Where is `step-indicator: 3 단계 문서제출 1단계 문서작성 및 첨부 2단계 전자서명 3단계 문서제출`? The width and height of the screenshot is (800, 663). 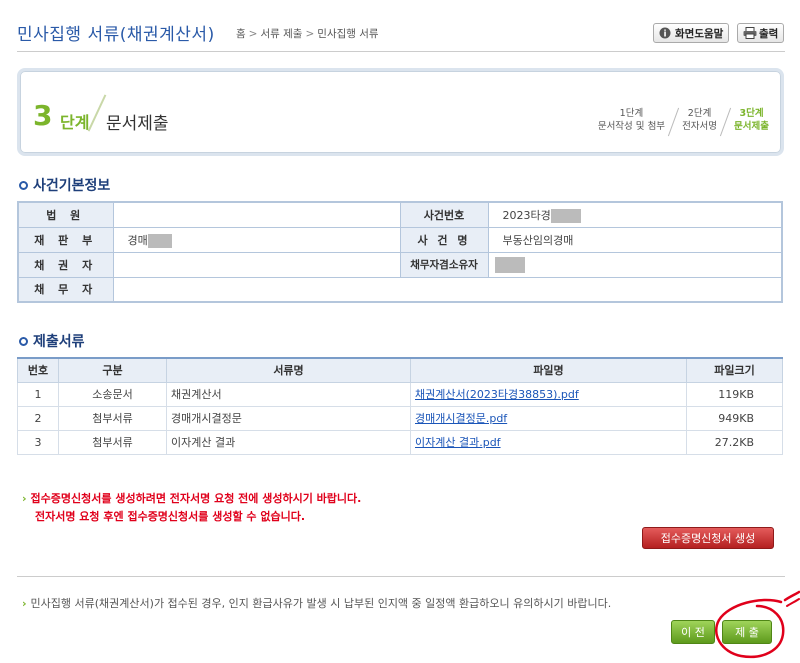 step-indicator: 3 단계 문서제출 1단계 문서작성 및 첨부 2단계 전자서명 3단계 문서제출 is located at coordinates (400, 112).